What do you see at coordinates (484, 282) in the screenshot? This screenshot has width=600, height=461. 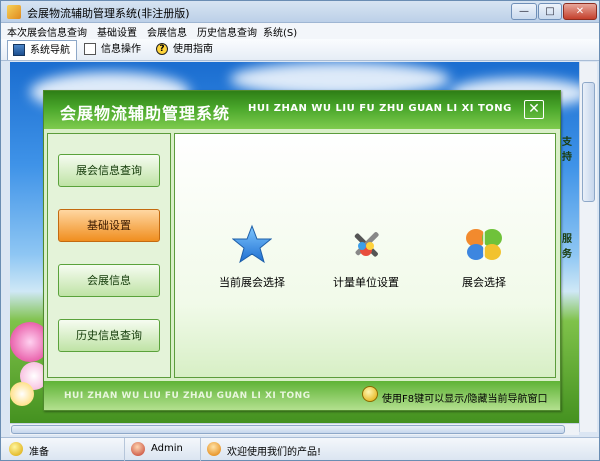 I see `tile-label: 展会选择` at bounding box center [484, 282].